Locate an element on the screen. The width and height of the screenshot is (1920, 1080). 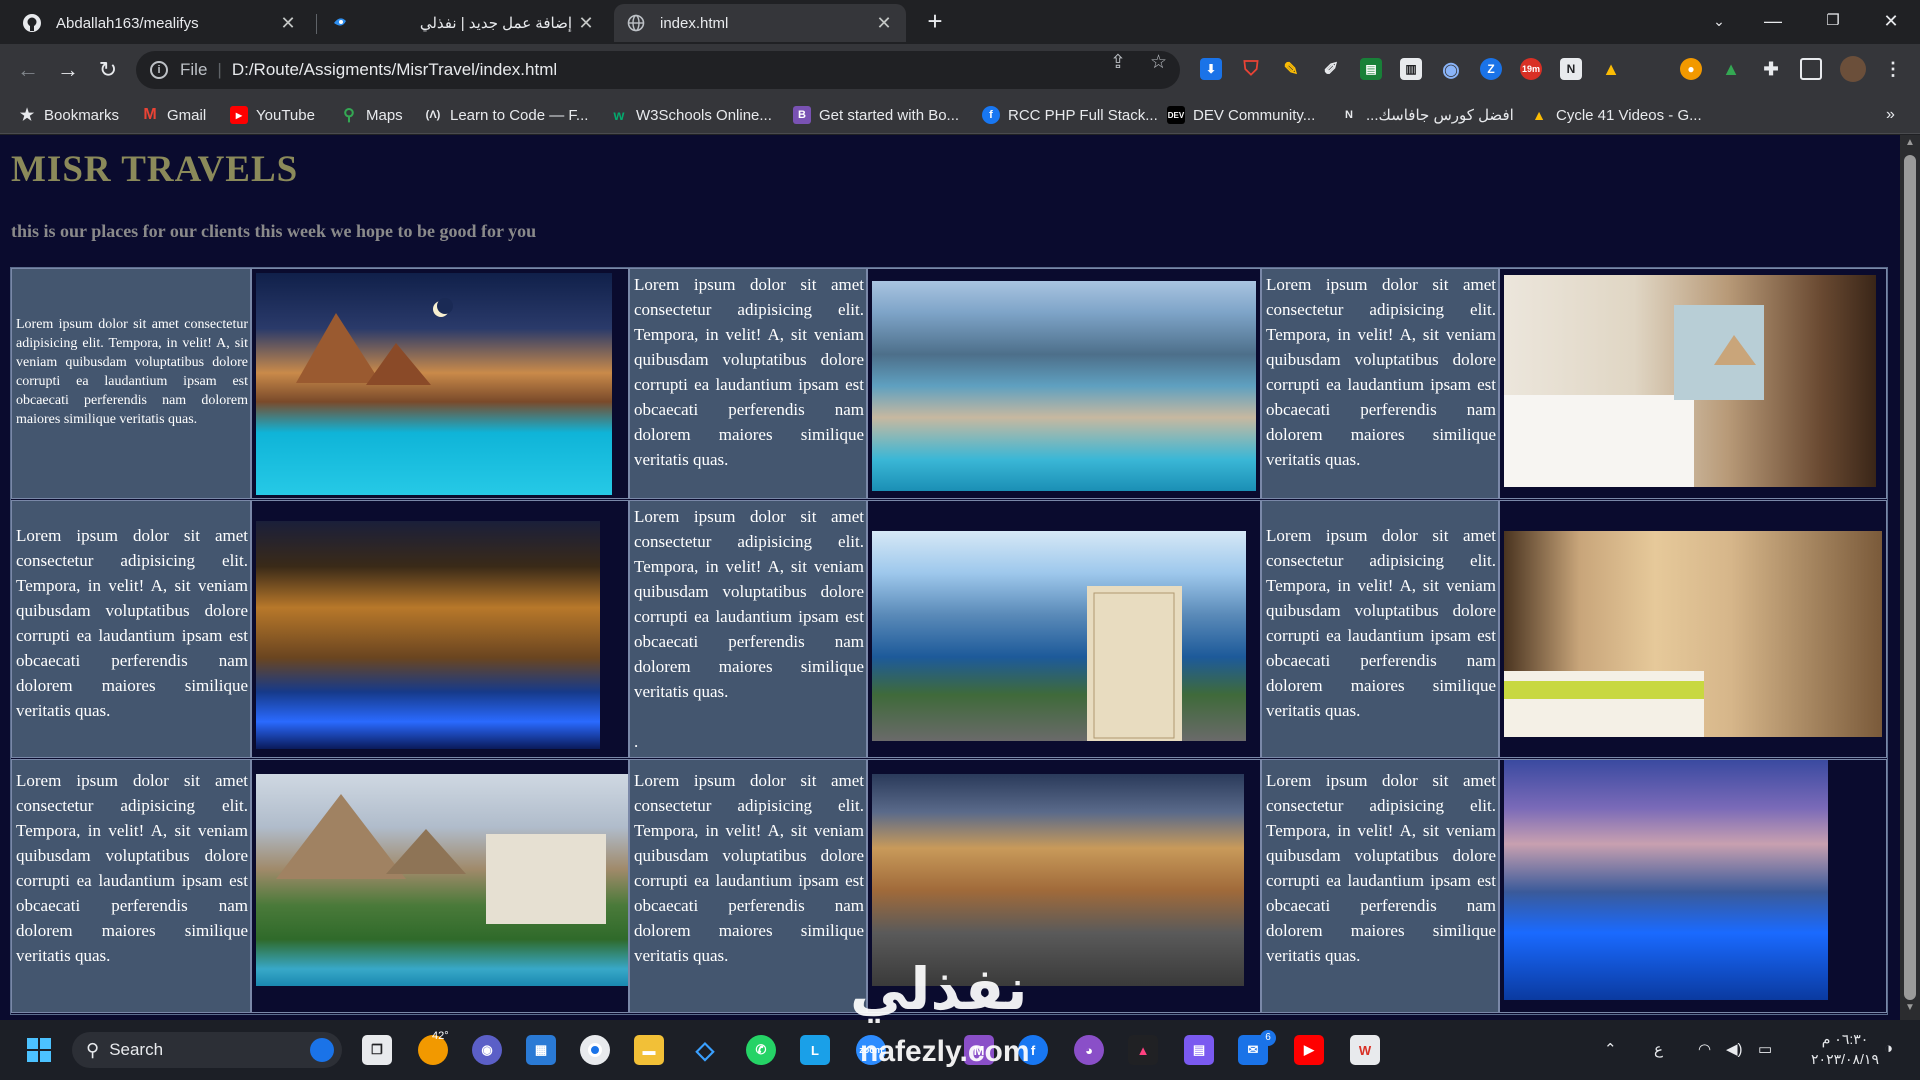
minimize-button: — is located at coordinates (1773, 21).